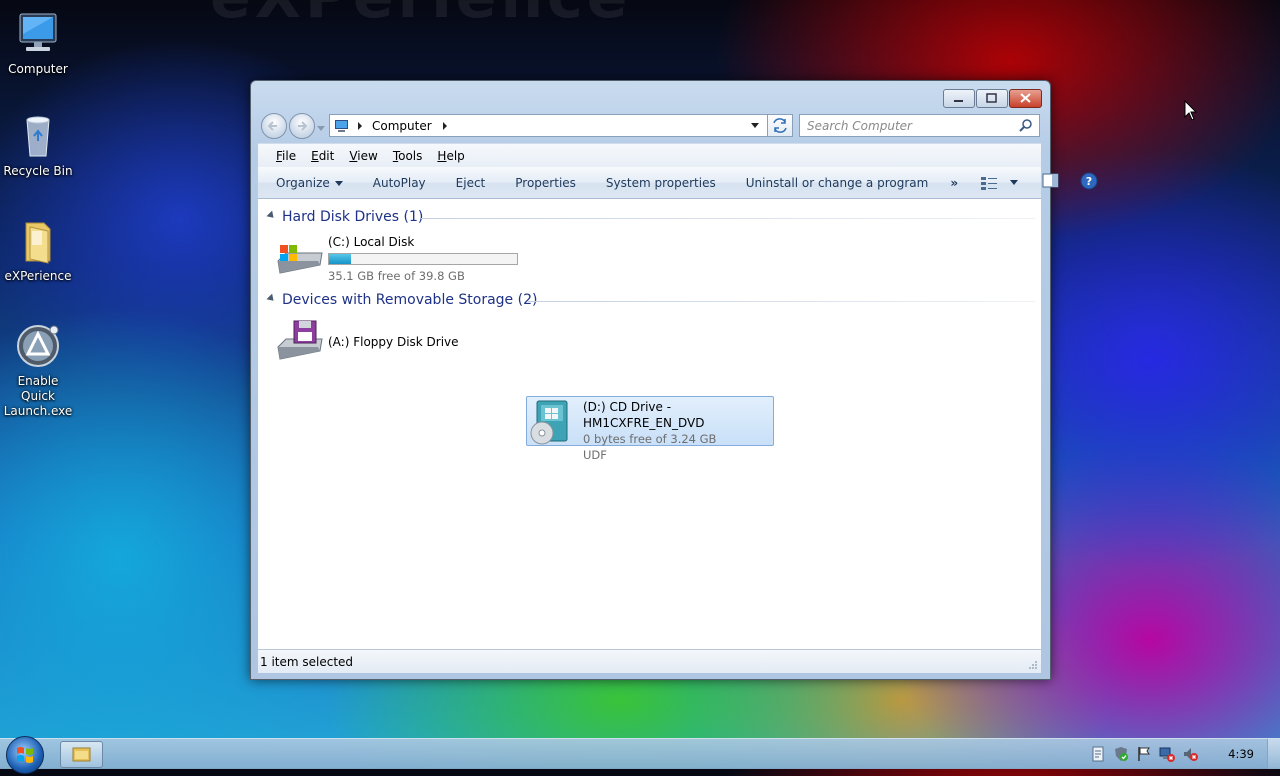 The height and width of the screenshot is (776, 1280). I want to click on desktop-icon-enable-quick-launch: Enable Quick Launch.exe, so click(38, 370).